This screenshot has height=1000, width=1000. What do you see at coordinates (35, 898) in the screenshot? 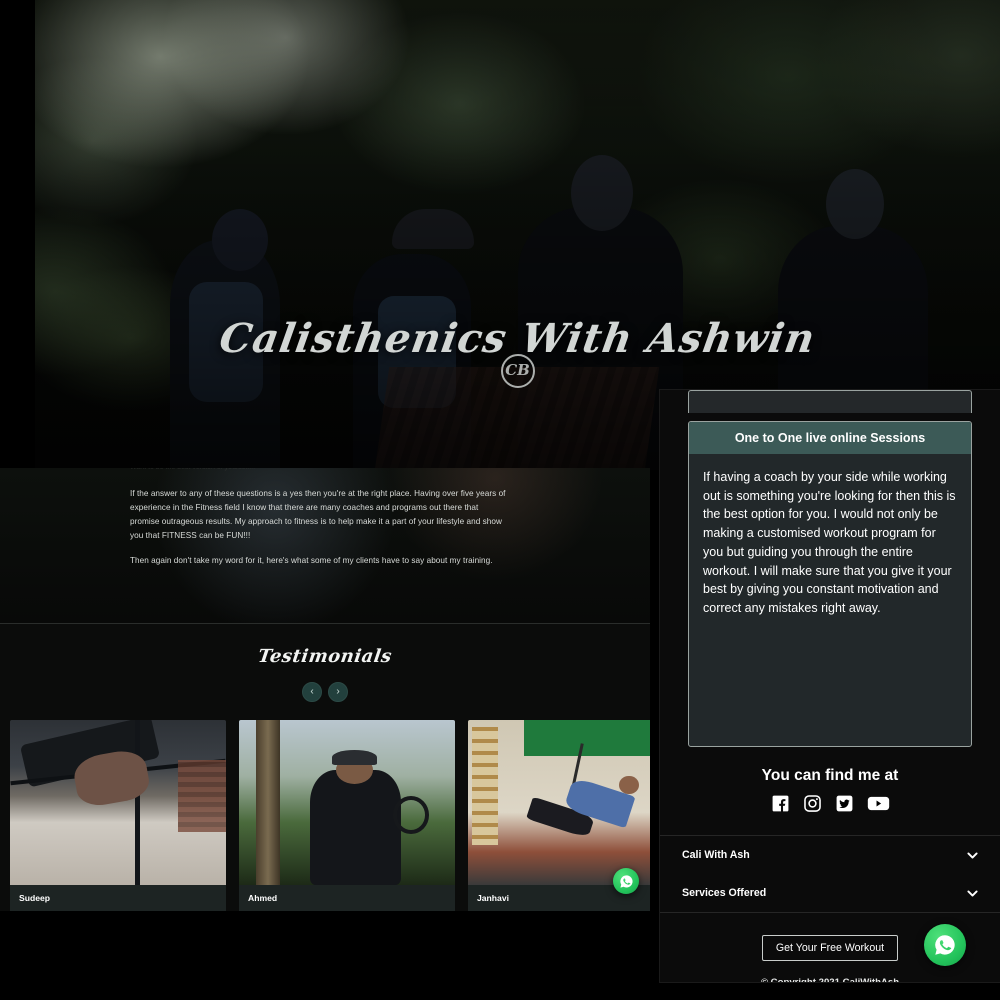
I see `testimonial-name: Sudeep` at bounding box center [35, 898].